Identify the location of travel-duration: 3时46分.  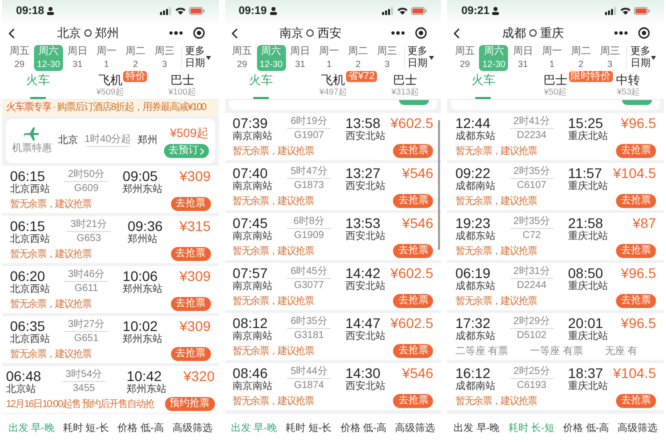
(86, 274).